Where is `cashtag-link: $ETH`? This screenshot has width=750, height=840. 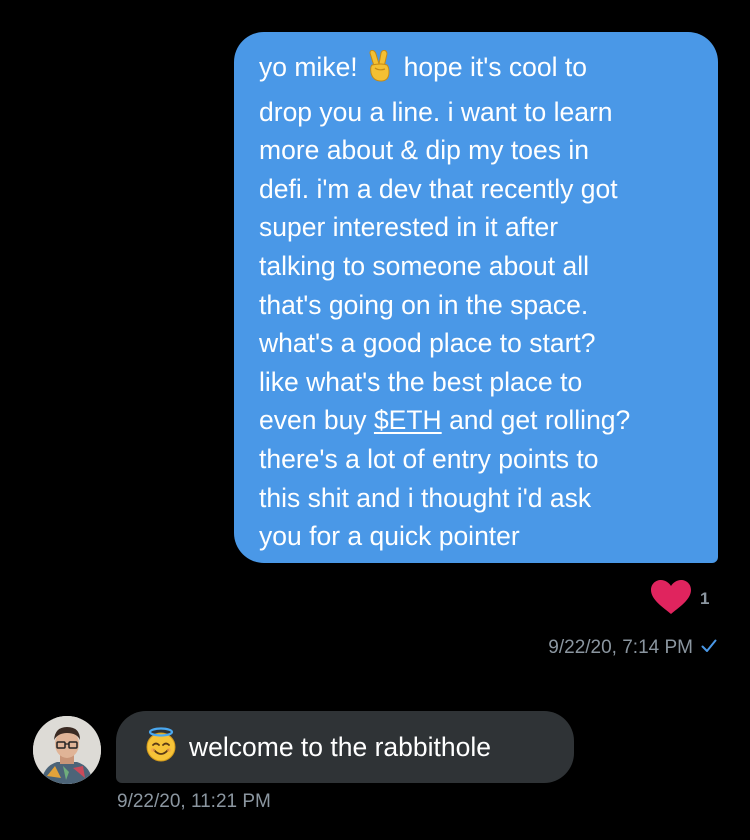 cashtag-link: $ETH is located at coordinates (408, 420).